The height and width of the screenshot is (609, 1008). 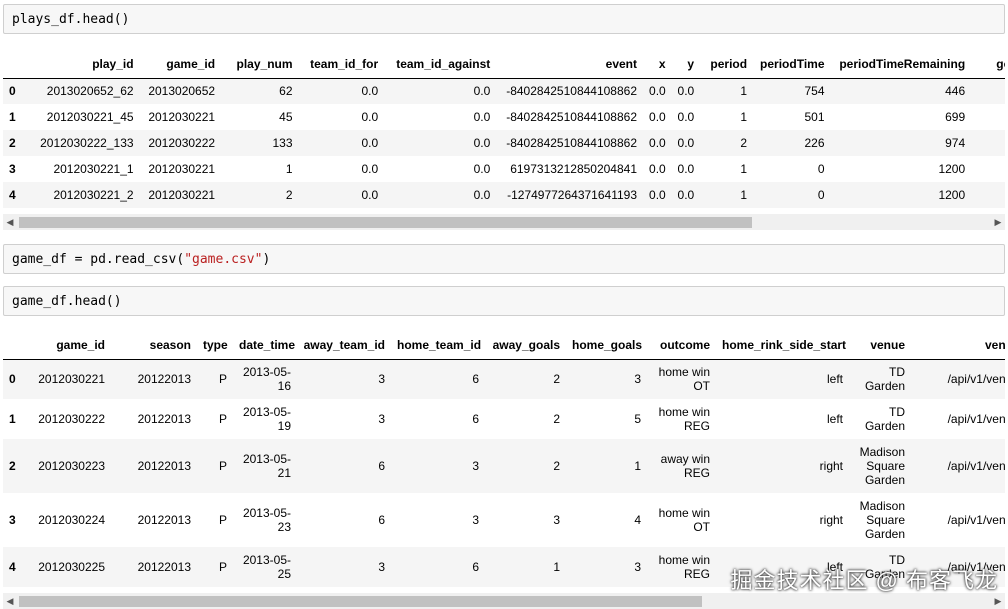 I want to click on code-cell-read-csv: game_df = pd.read_csv("game.csv"), so click(x=504, y=259).